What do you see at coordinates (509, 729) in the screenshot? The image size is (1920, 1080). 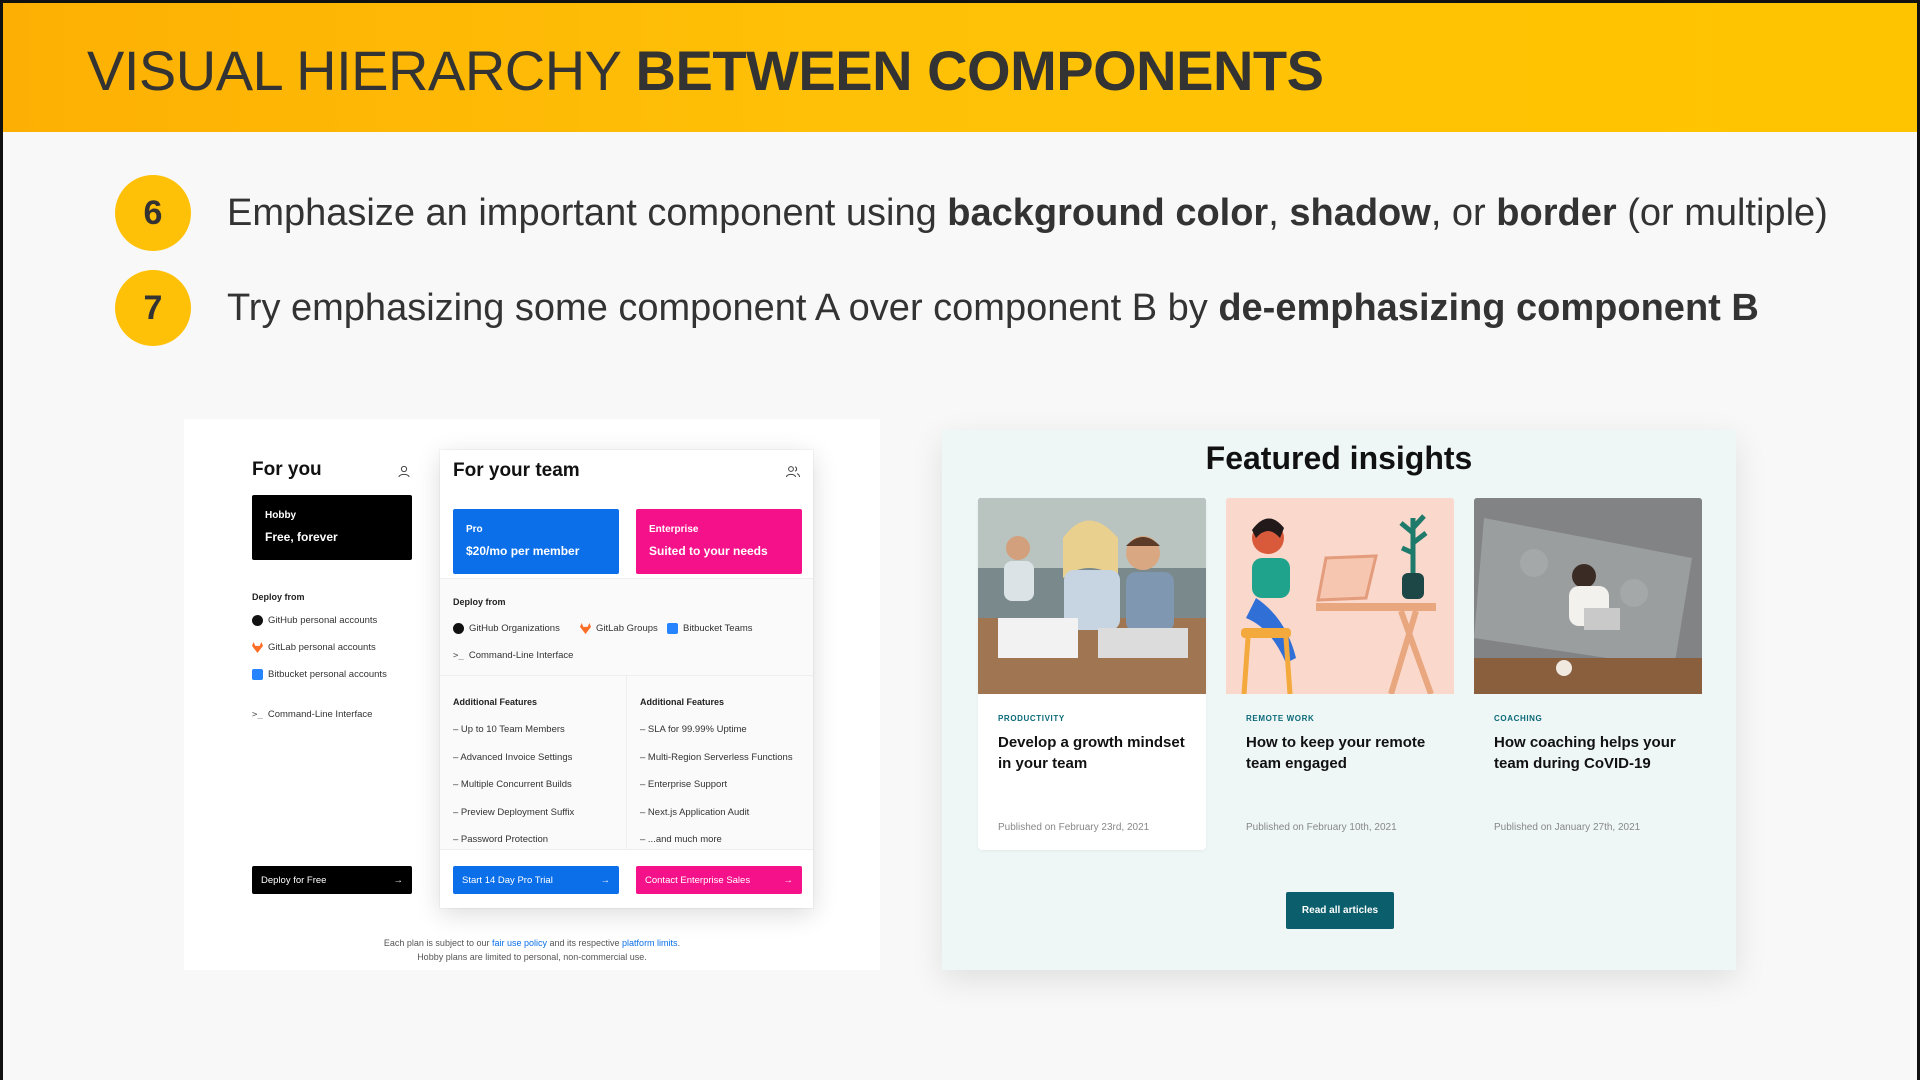 I see `feature-item: – Up to 10 Team Members` at bounding box center [509, 729].